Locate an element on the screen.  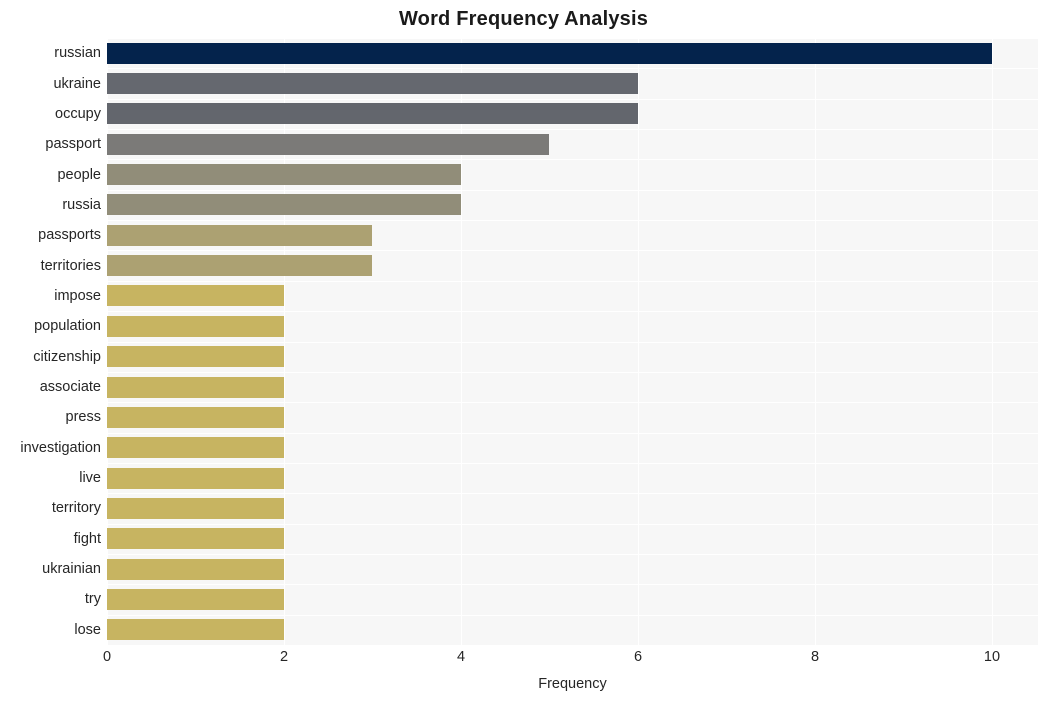
chart-title: Word Frequency Analysis is located at coordinates (523, 19).